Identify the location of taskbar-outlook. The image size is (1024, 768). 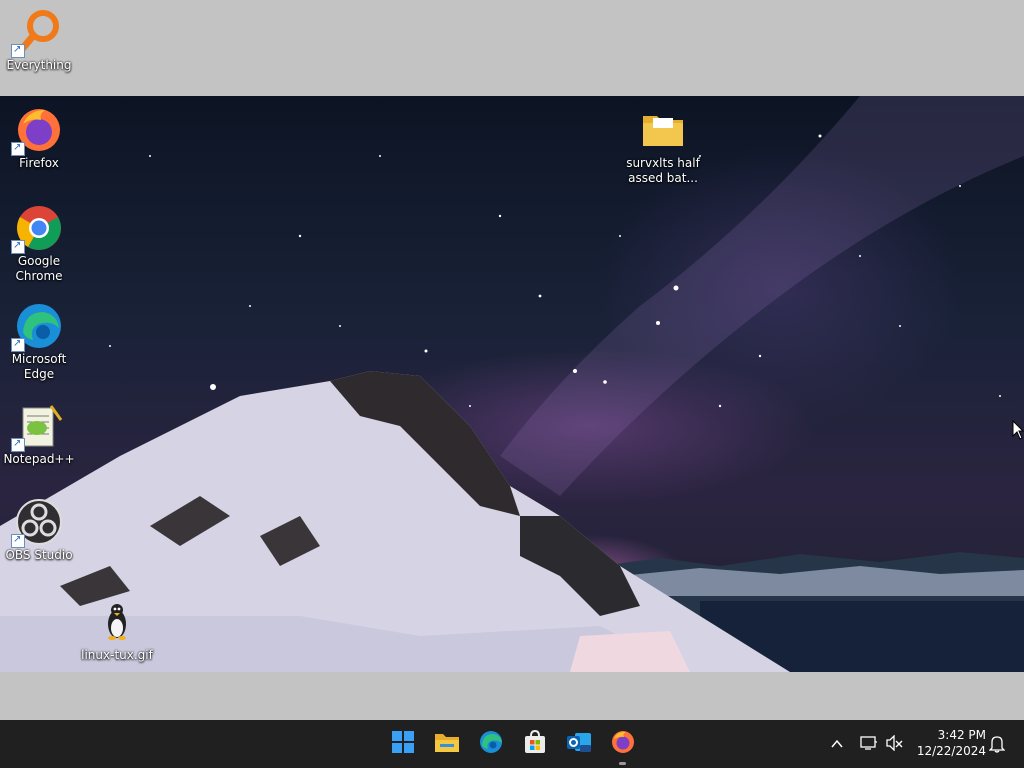
(579, 744).